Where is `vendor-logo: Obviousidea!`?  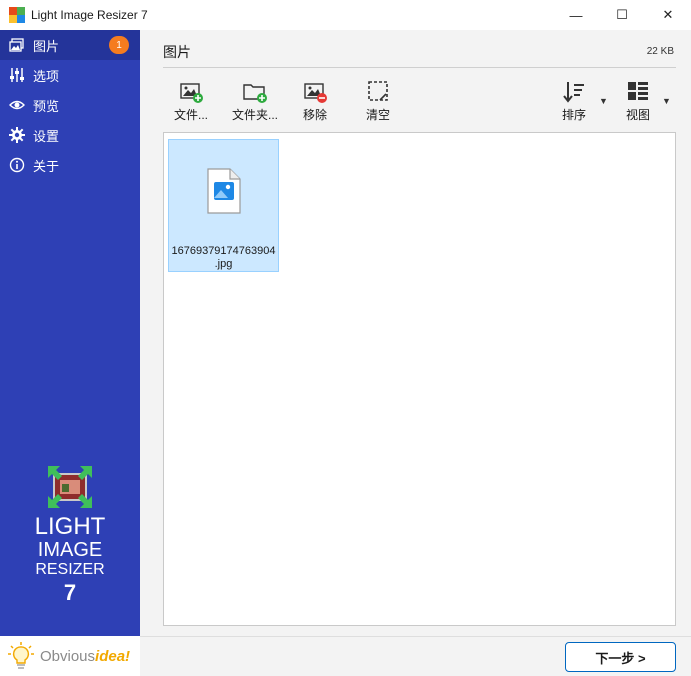 vendor-logo: Obviousidea! is located at coordinates (70, 656).